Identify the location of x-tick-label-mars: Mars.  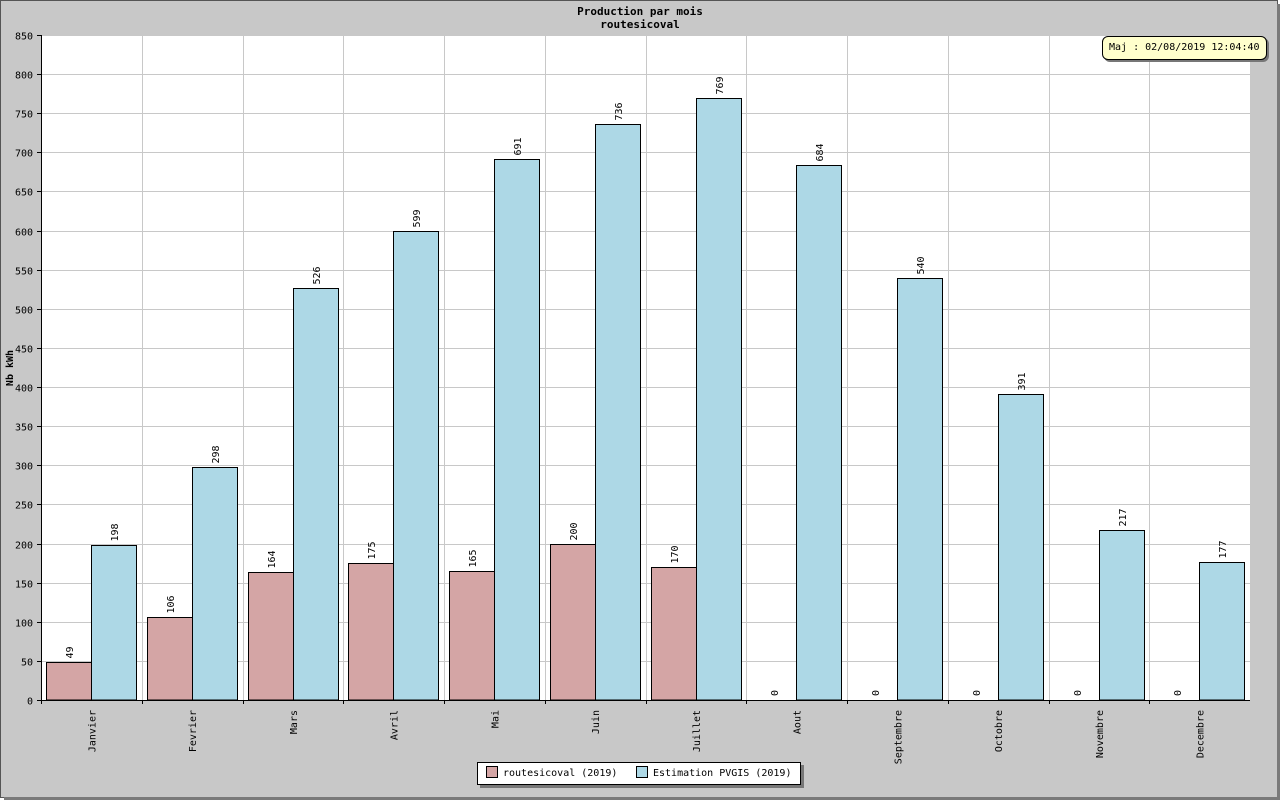
(294, 722).